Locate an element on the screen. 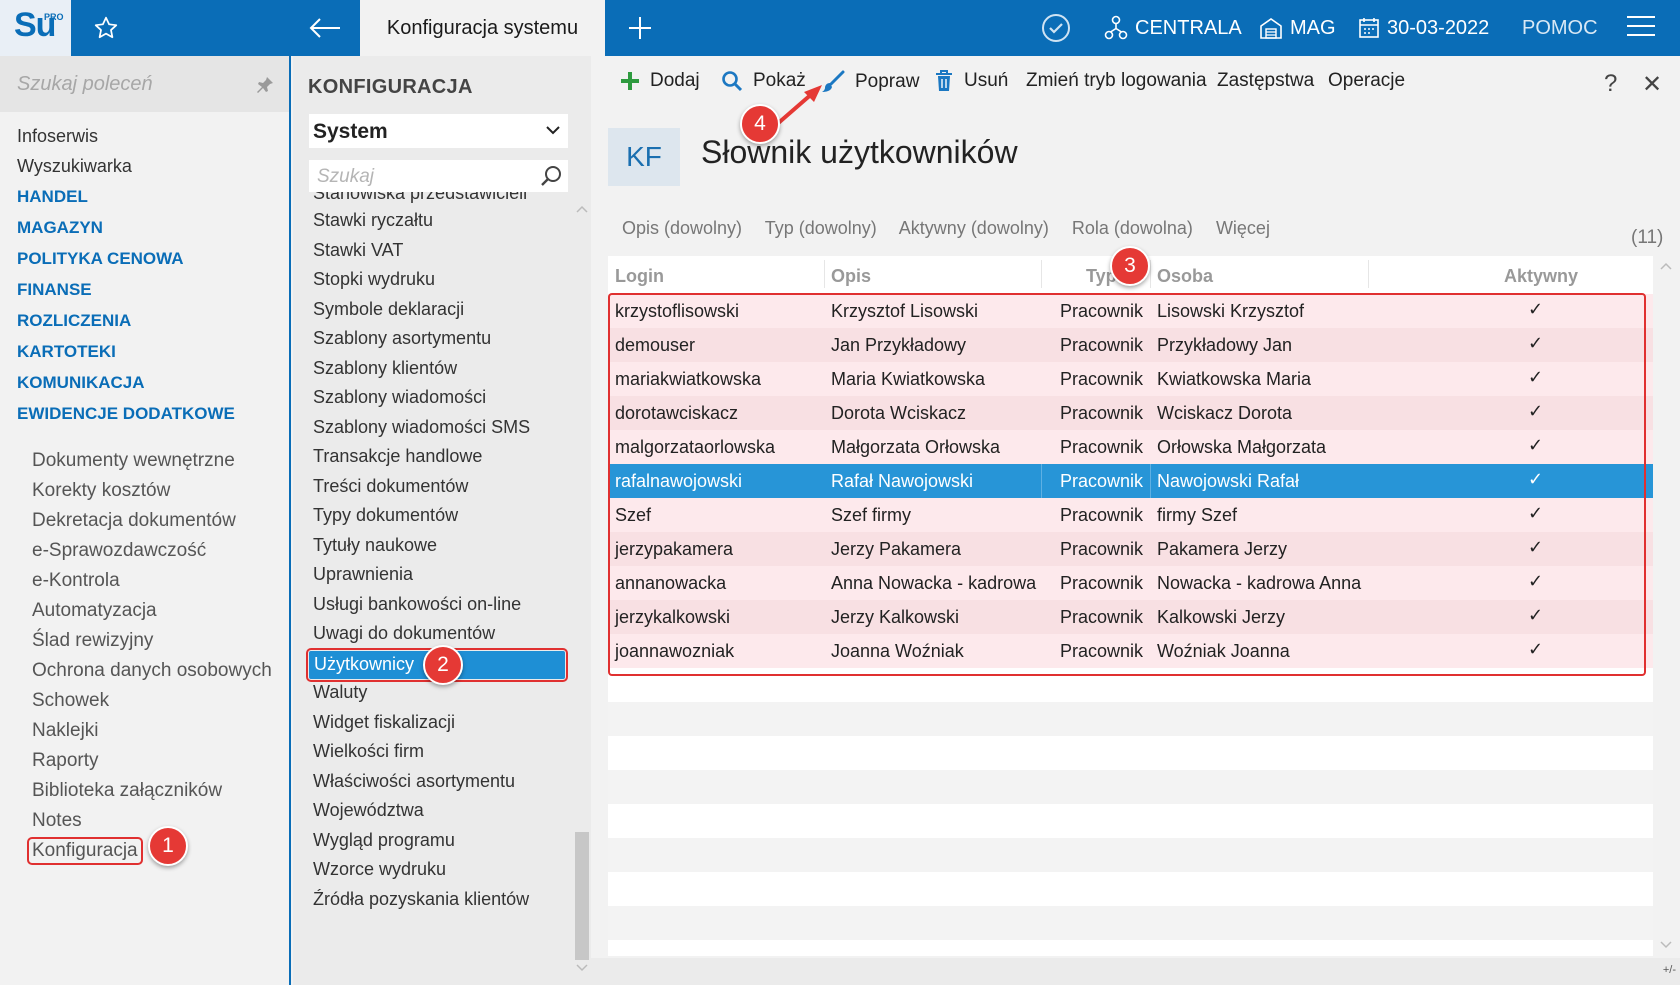 This screenshot has width=1680, height=985. date-selector: 30-03-2022 is located at coordinates (1423, 28).